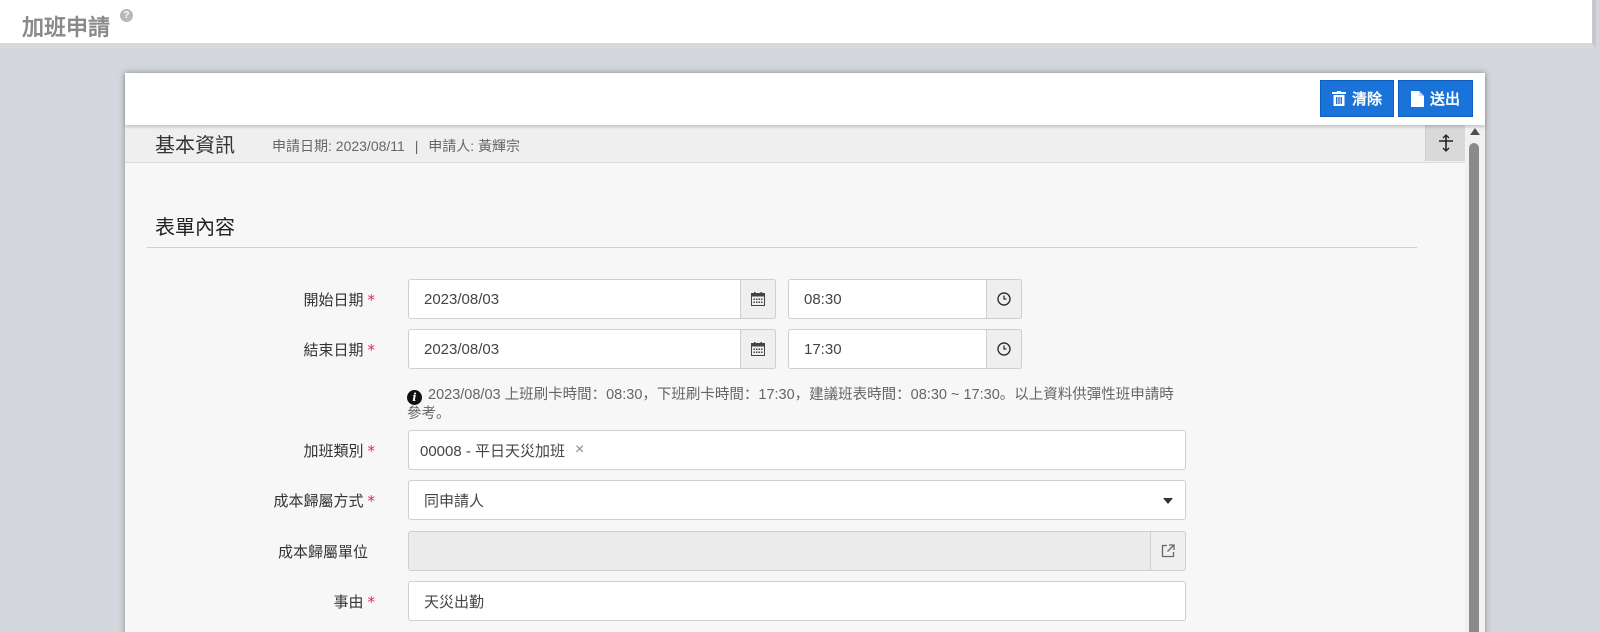  I want to click on start-date-label: 開始日期 *, so click(339, 300).